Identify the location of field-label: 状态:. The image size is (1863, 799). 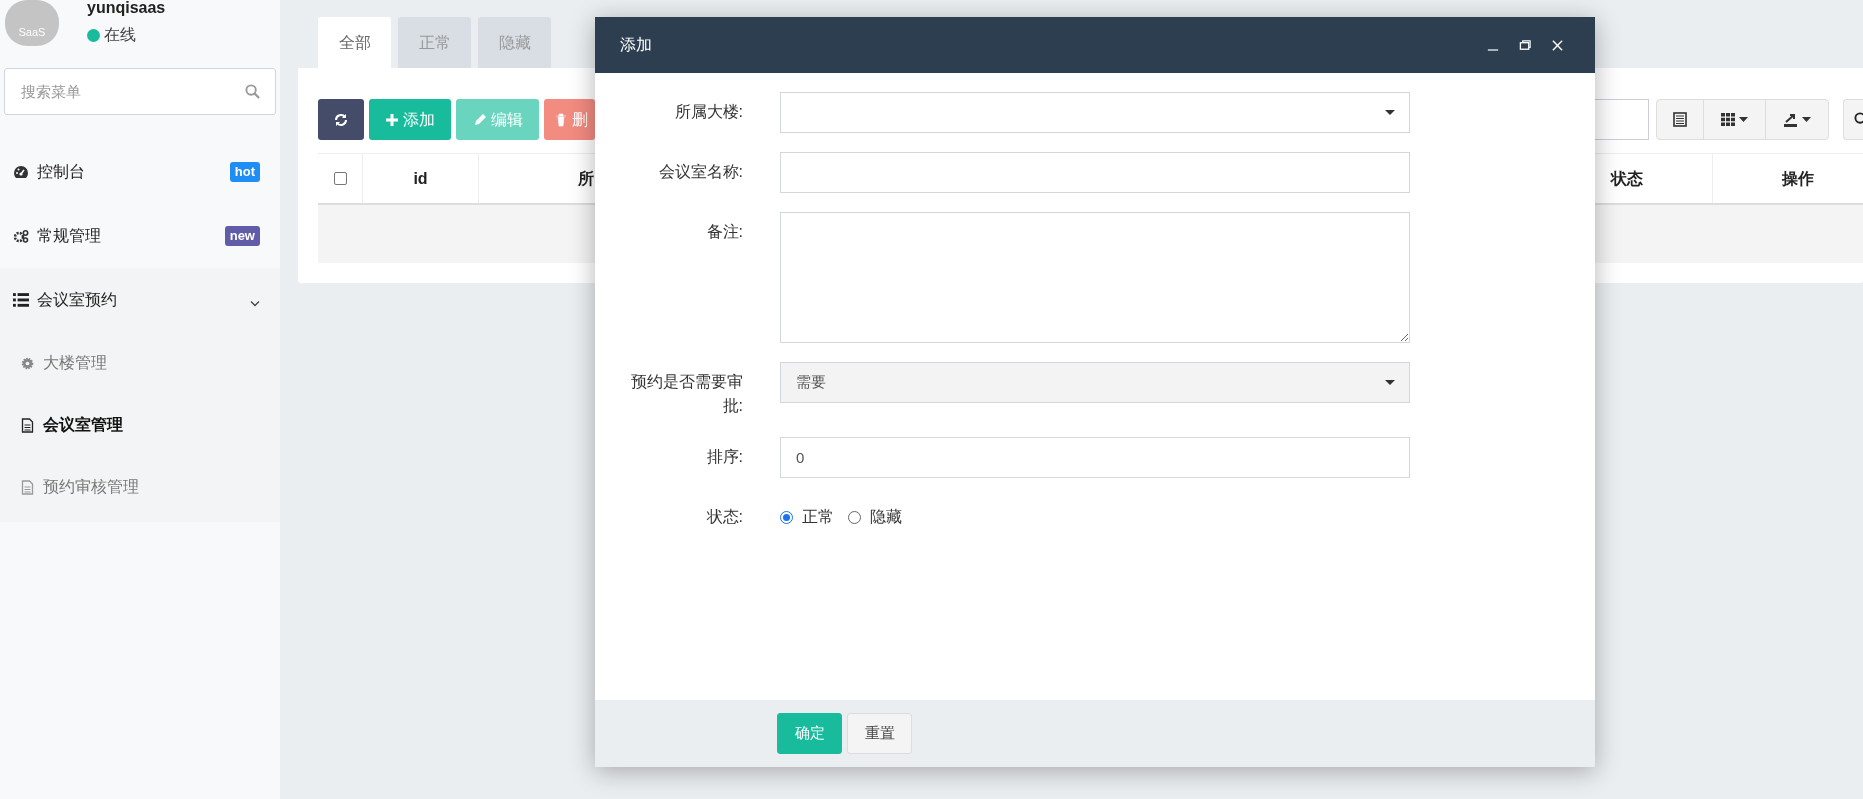
(724, 517).